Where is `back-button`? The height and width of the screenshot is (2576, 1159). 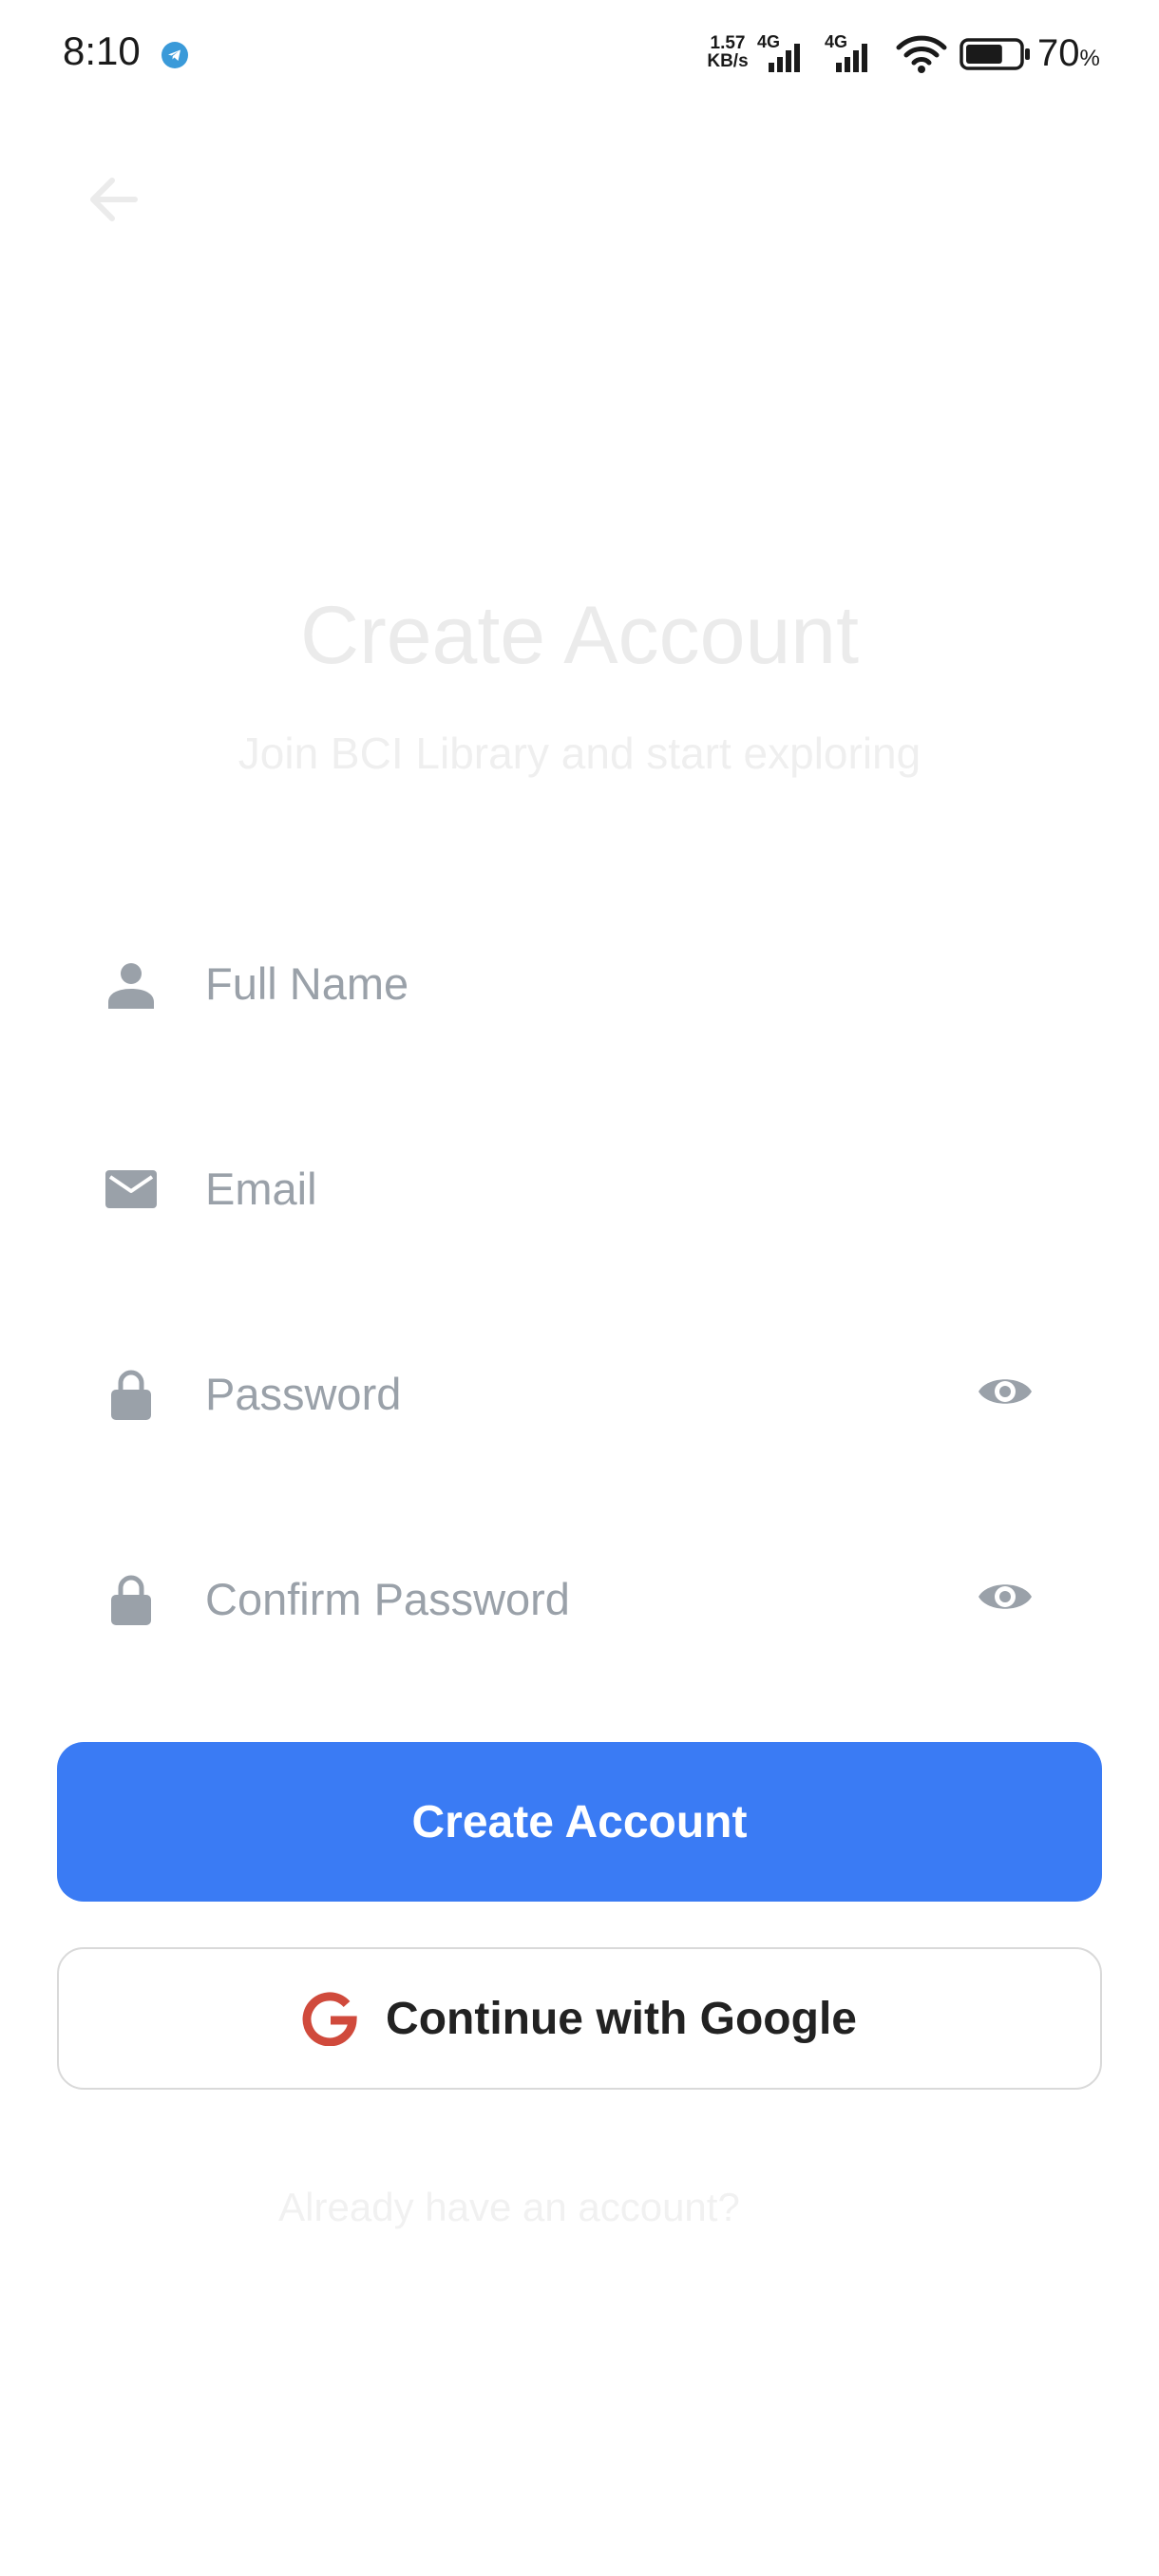 back-button is located at coordinates (114, 199).